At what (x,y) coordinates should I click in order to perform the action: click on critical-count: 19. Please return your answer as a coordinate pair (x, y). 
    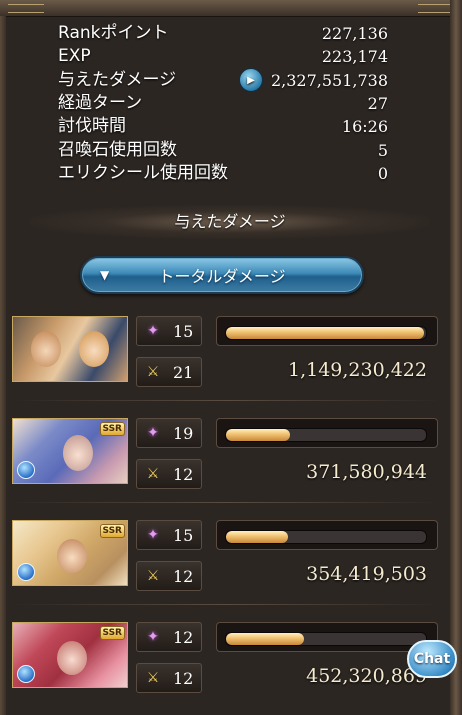
    Looking at the image, I should click on (183, 433).